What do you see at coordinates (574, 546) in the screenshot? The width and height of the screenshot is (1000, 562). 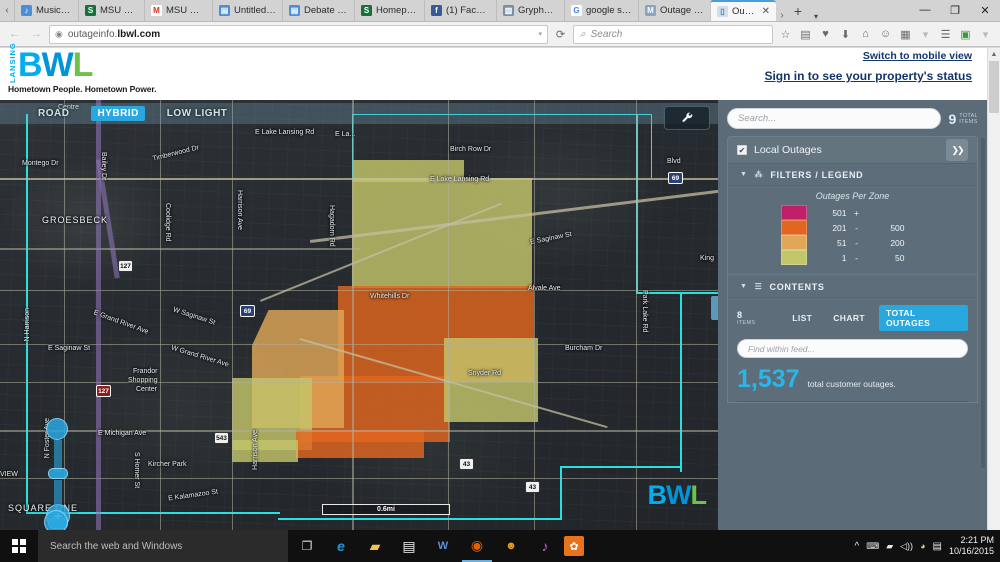 I see `settings-icon: ✿` at bounding box center [574, 546].